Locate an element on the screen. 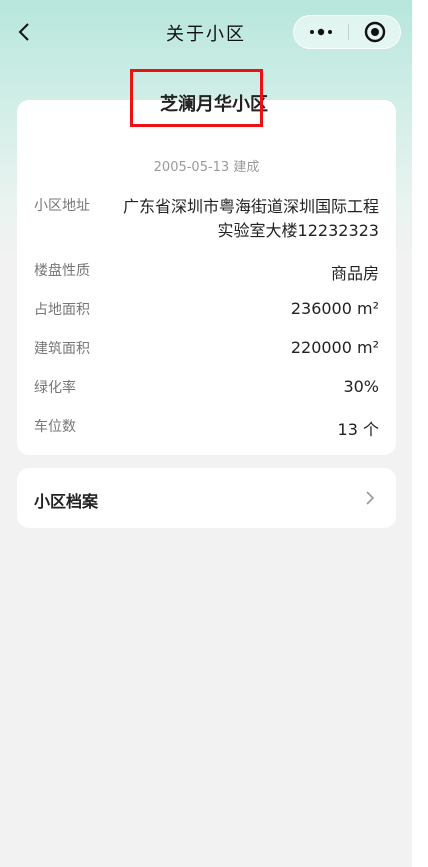 This screenshot has height=867, width=428. detail-value: 13 个 is located at coordinates (358, 429).